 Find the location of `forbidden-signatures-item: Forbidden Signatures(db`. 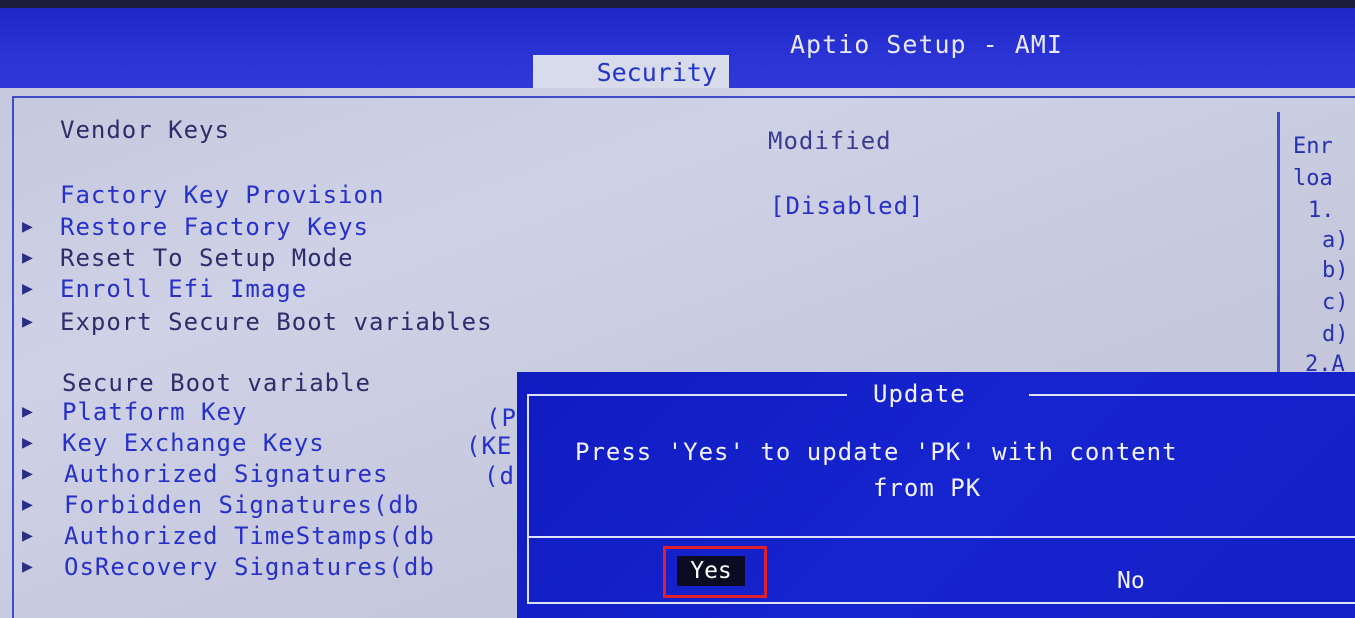

forbidden-signatures-item: Forbidden Signatures(db is located at coordinates (241, 505).